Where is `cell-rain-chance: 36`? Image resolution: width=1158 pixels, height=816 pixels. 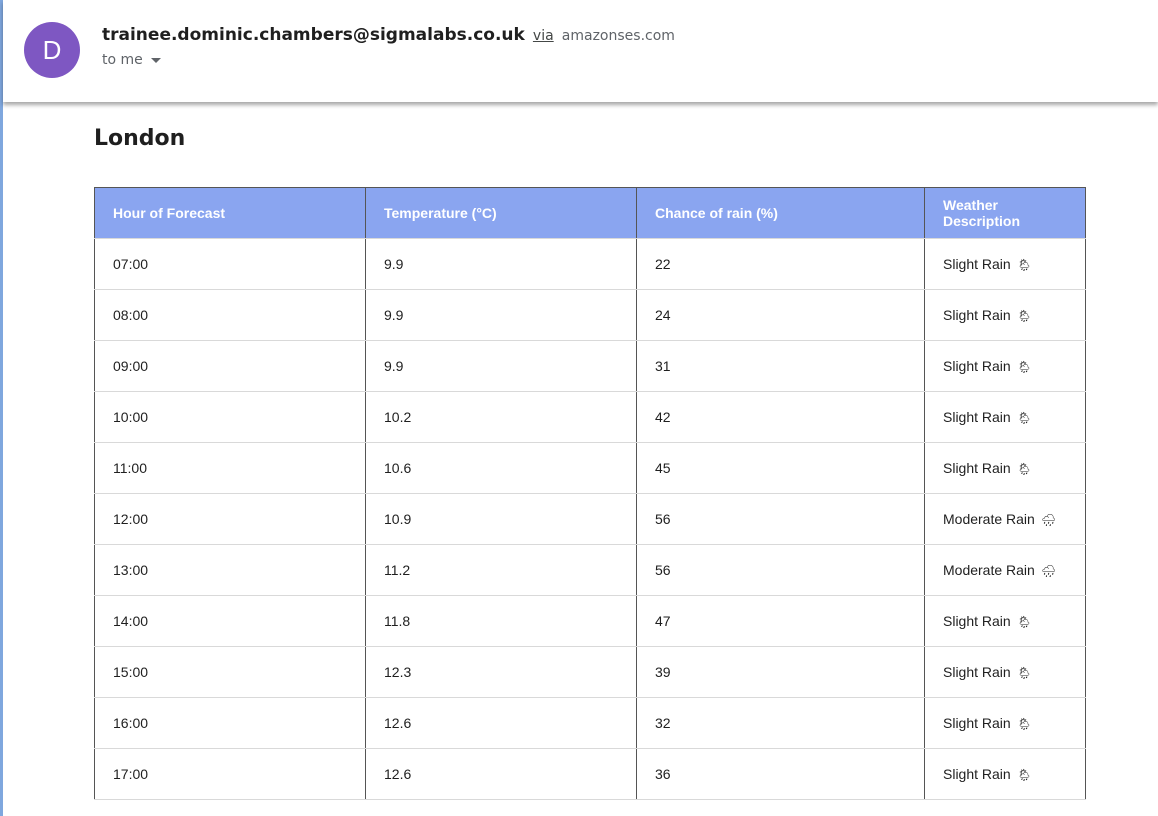
cell-rain-chance: 36 is located at coordinates (780, 774).